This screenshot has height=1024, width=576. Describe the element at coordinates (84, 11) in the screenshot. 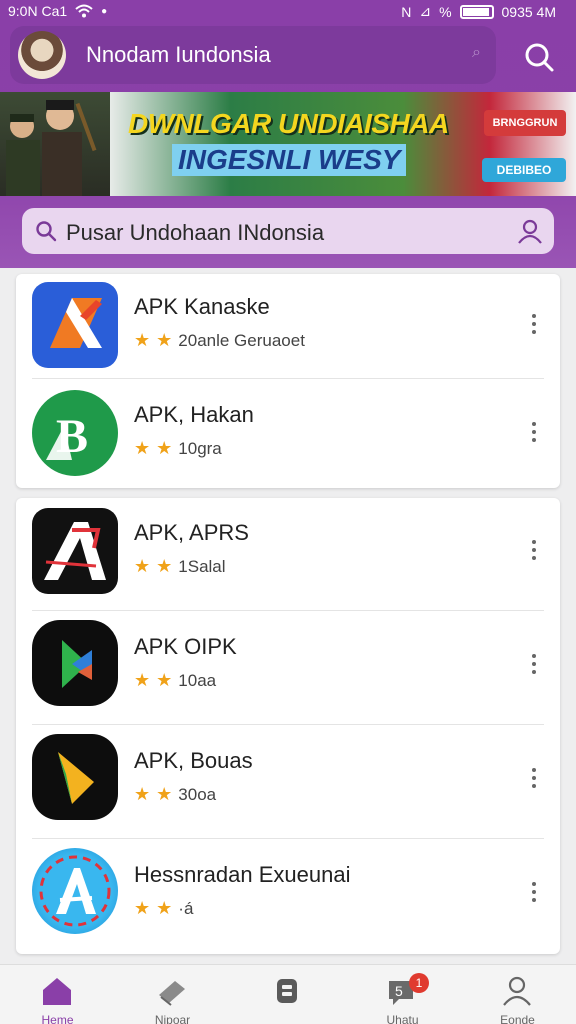

I see `wifi-icon` at that location.